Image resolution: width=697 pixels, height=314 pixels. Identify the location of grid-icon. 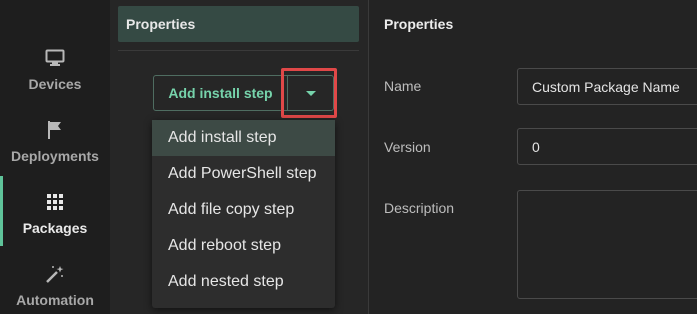
(55, 202).